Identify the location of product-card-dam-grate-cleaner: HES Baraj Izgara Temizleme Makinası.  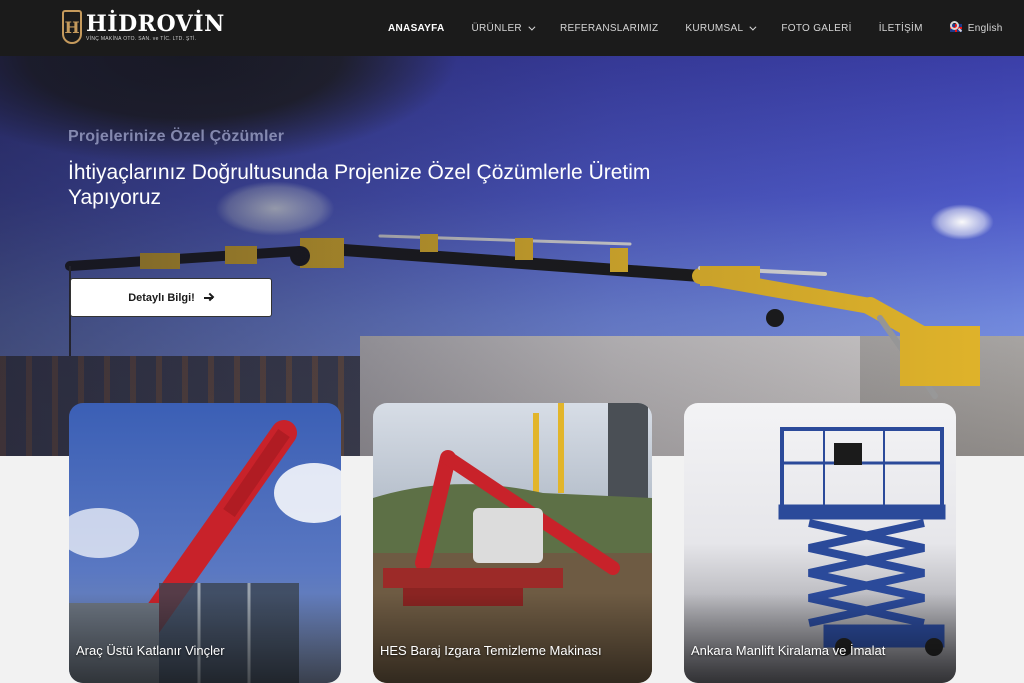
(512, 543).